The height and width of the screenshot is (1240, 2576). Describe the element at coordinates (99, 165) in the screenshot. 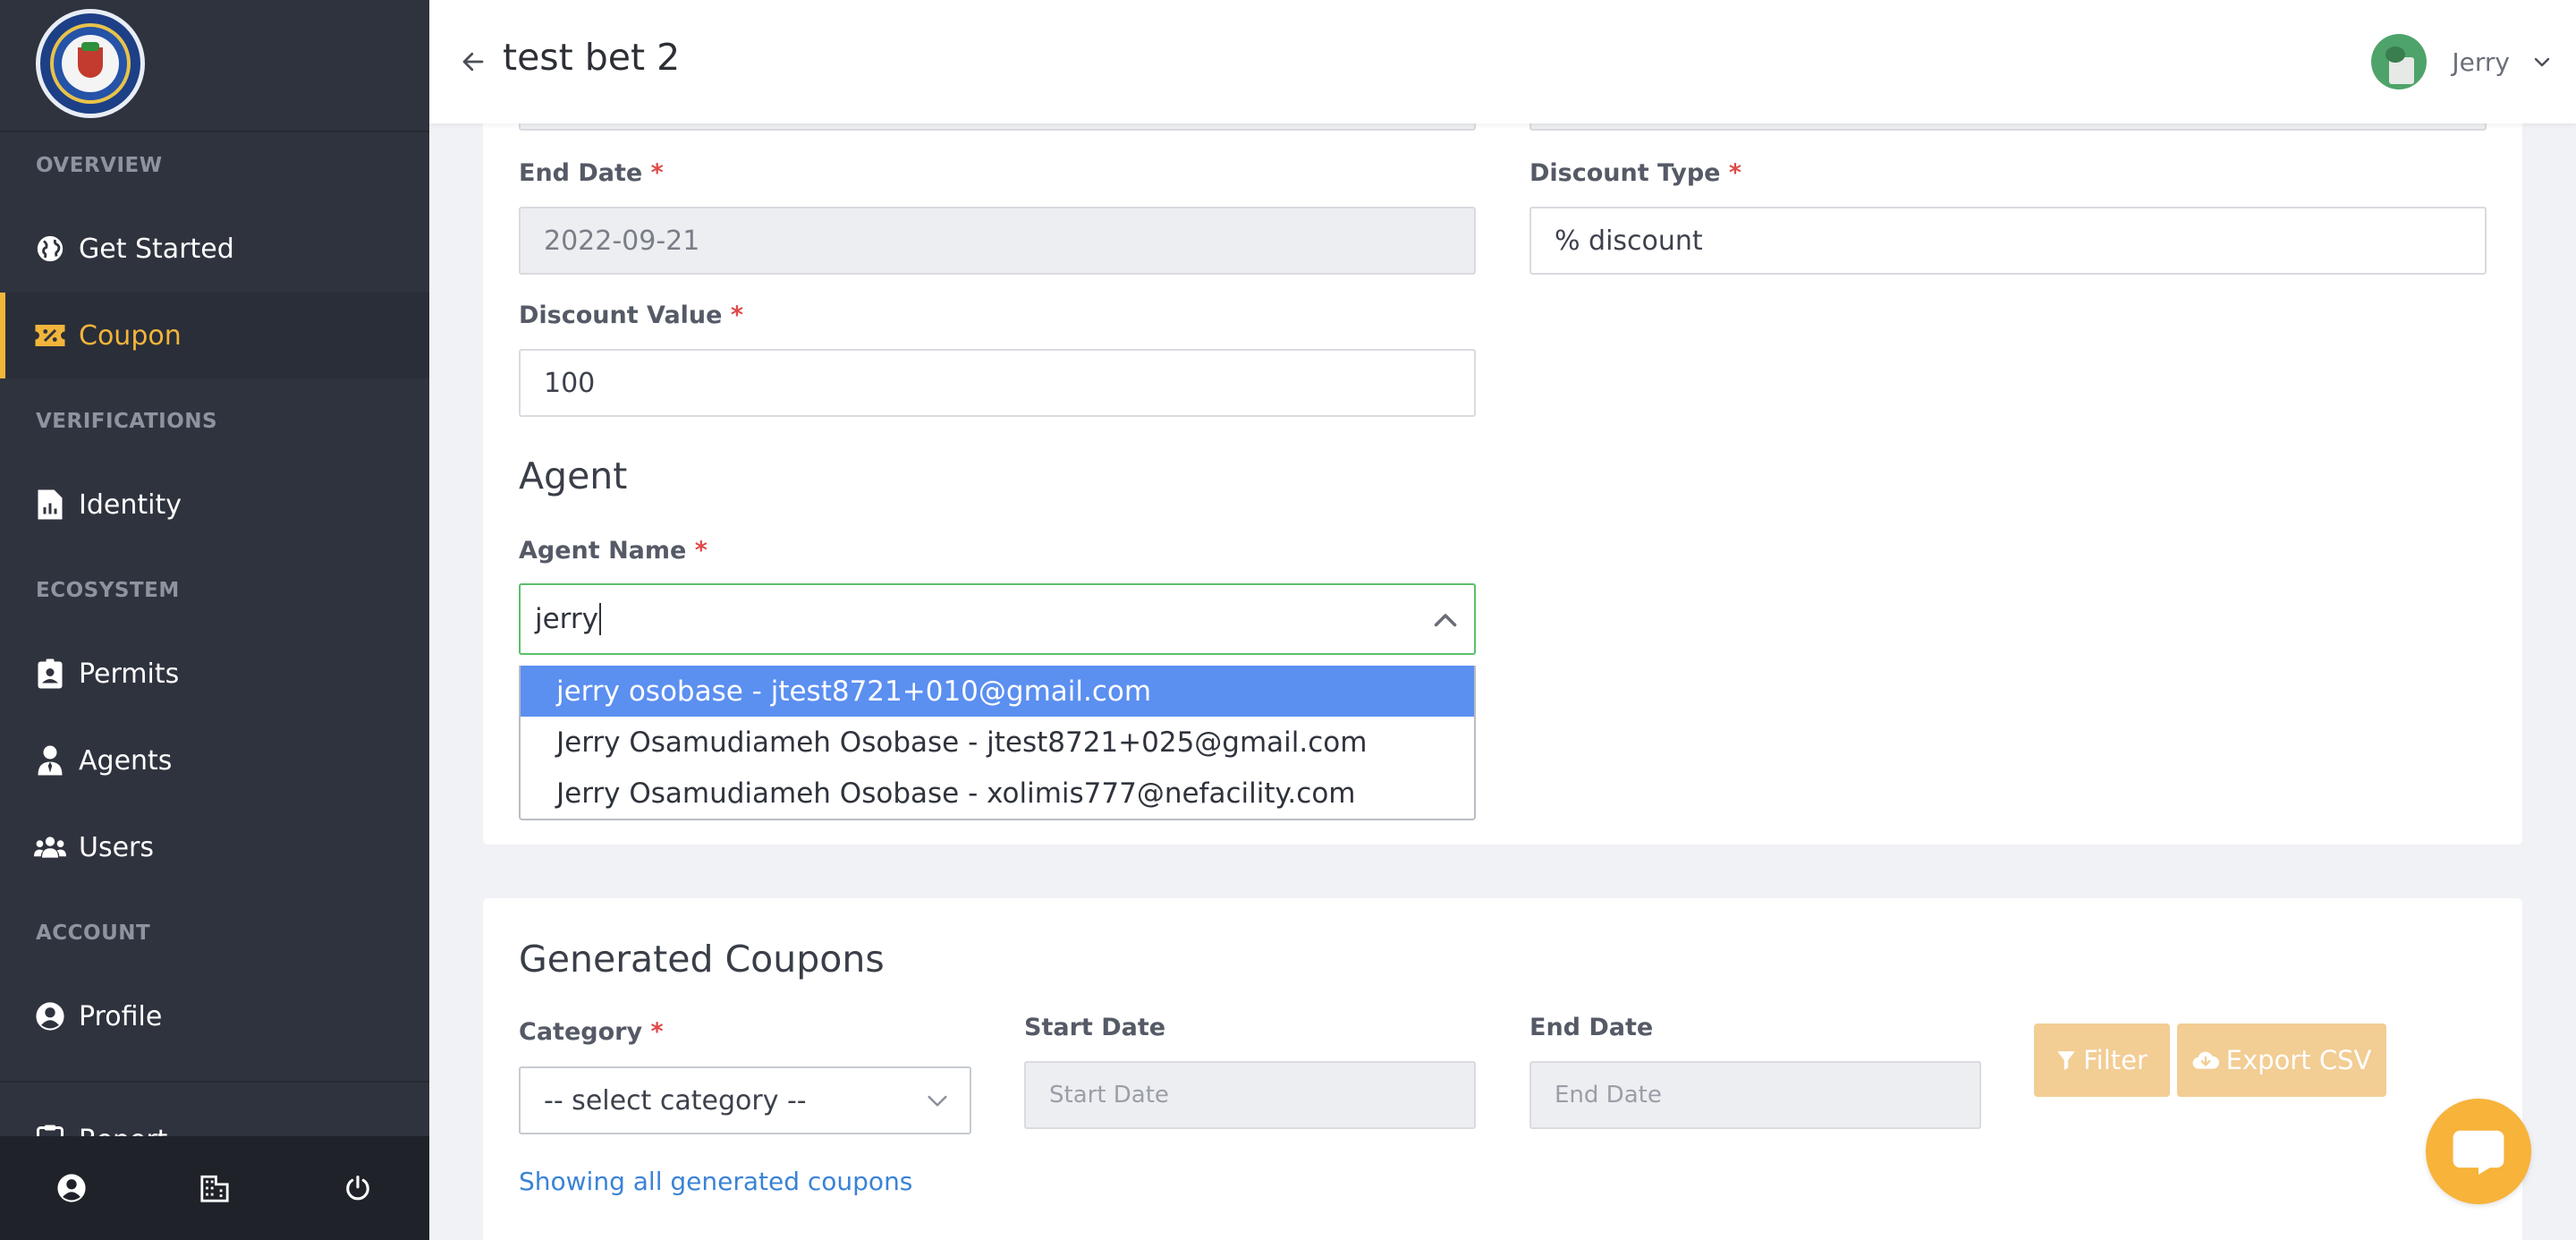

I see `section-label-overview: OVERVIEW` at that location.